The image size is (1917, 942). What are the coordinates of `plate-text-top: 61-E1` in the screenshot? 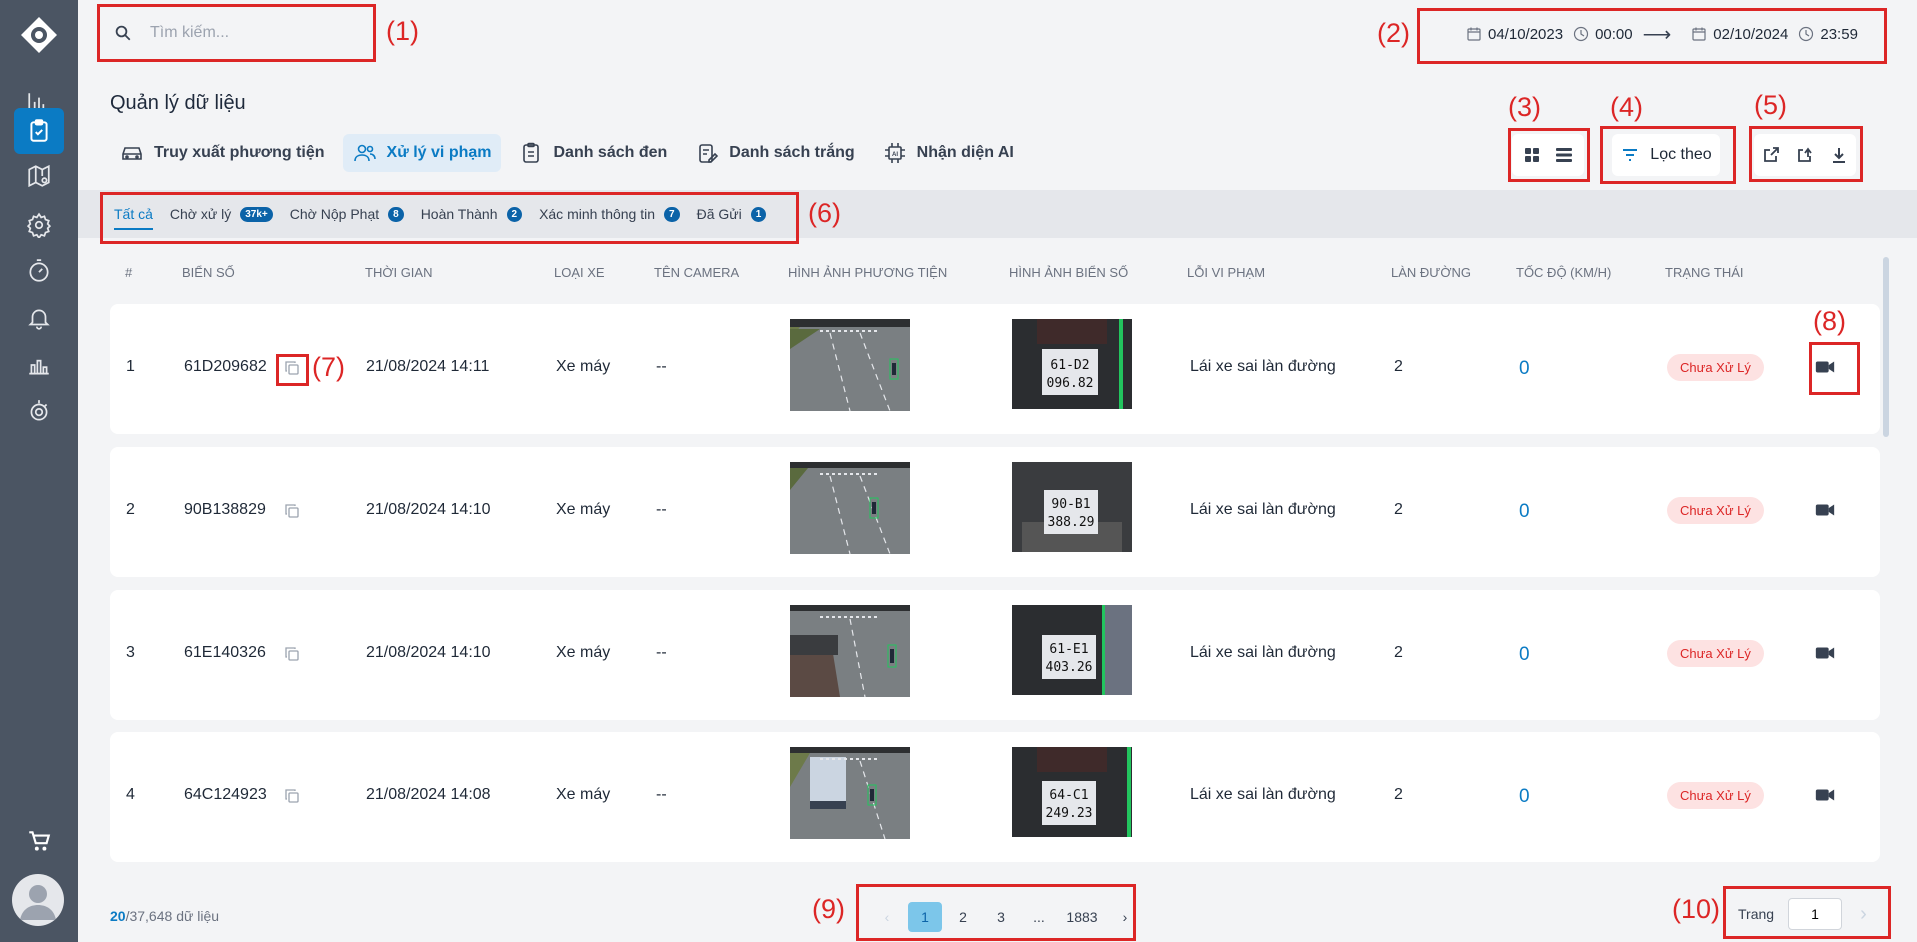 It's located at (1068, 649).